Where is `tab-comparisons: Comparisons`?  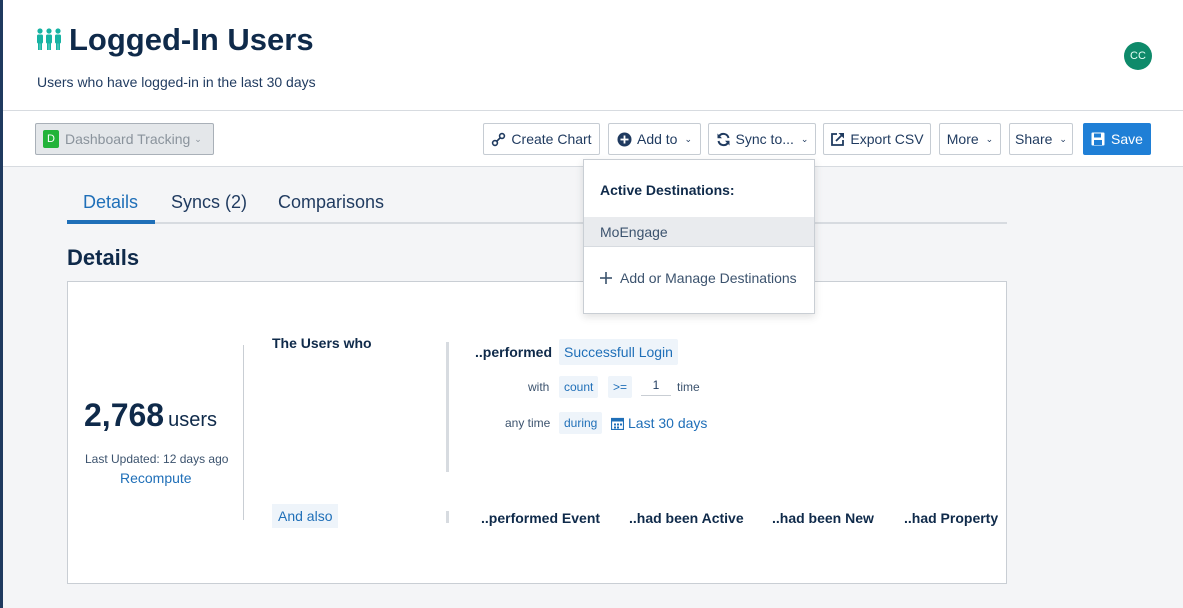
tab-comparisons: Comparisons is located at coordinates (331, 202).